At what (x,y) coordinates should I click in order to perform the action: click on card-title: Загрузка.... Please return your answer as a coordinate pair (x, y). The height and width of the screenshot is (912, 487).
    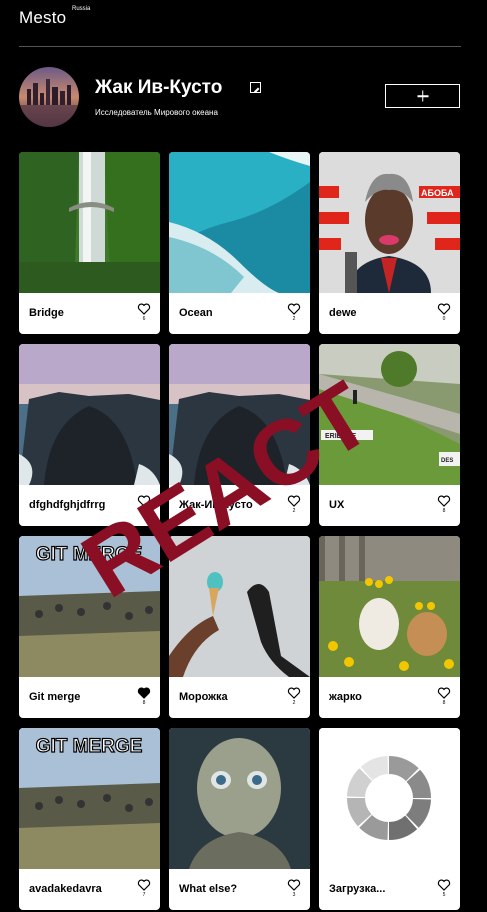
    Looking at the image, I should click on (357, 889).